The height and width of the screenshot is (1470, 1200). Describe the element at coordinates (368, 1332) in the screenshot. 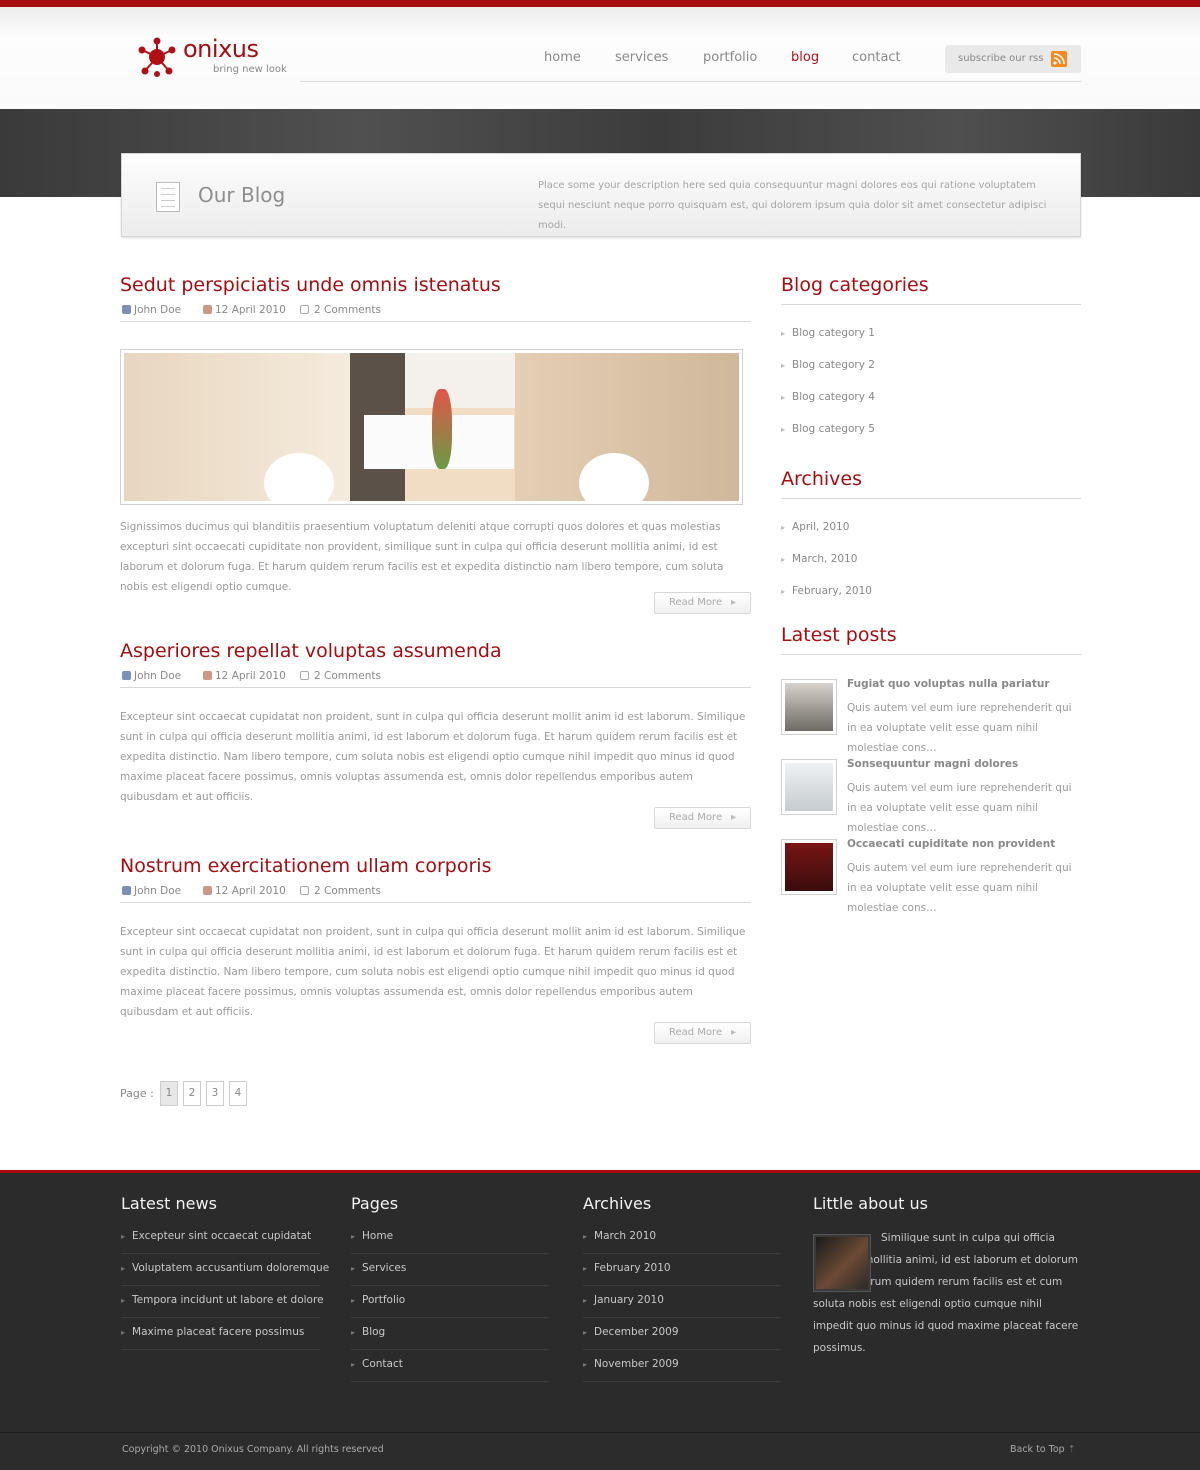

I see `page-link: ▸ Blog` at that location.